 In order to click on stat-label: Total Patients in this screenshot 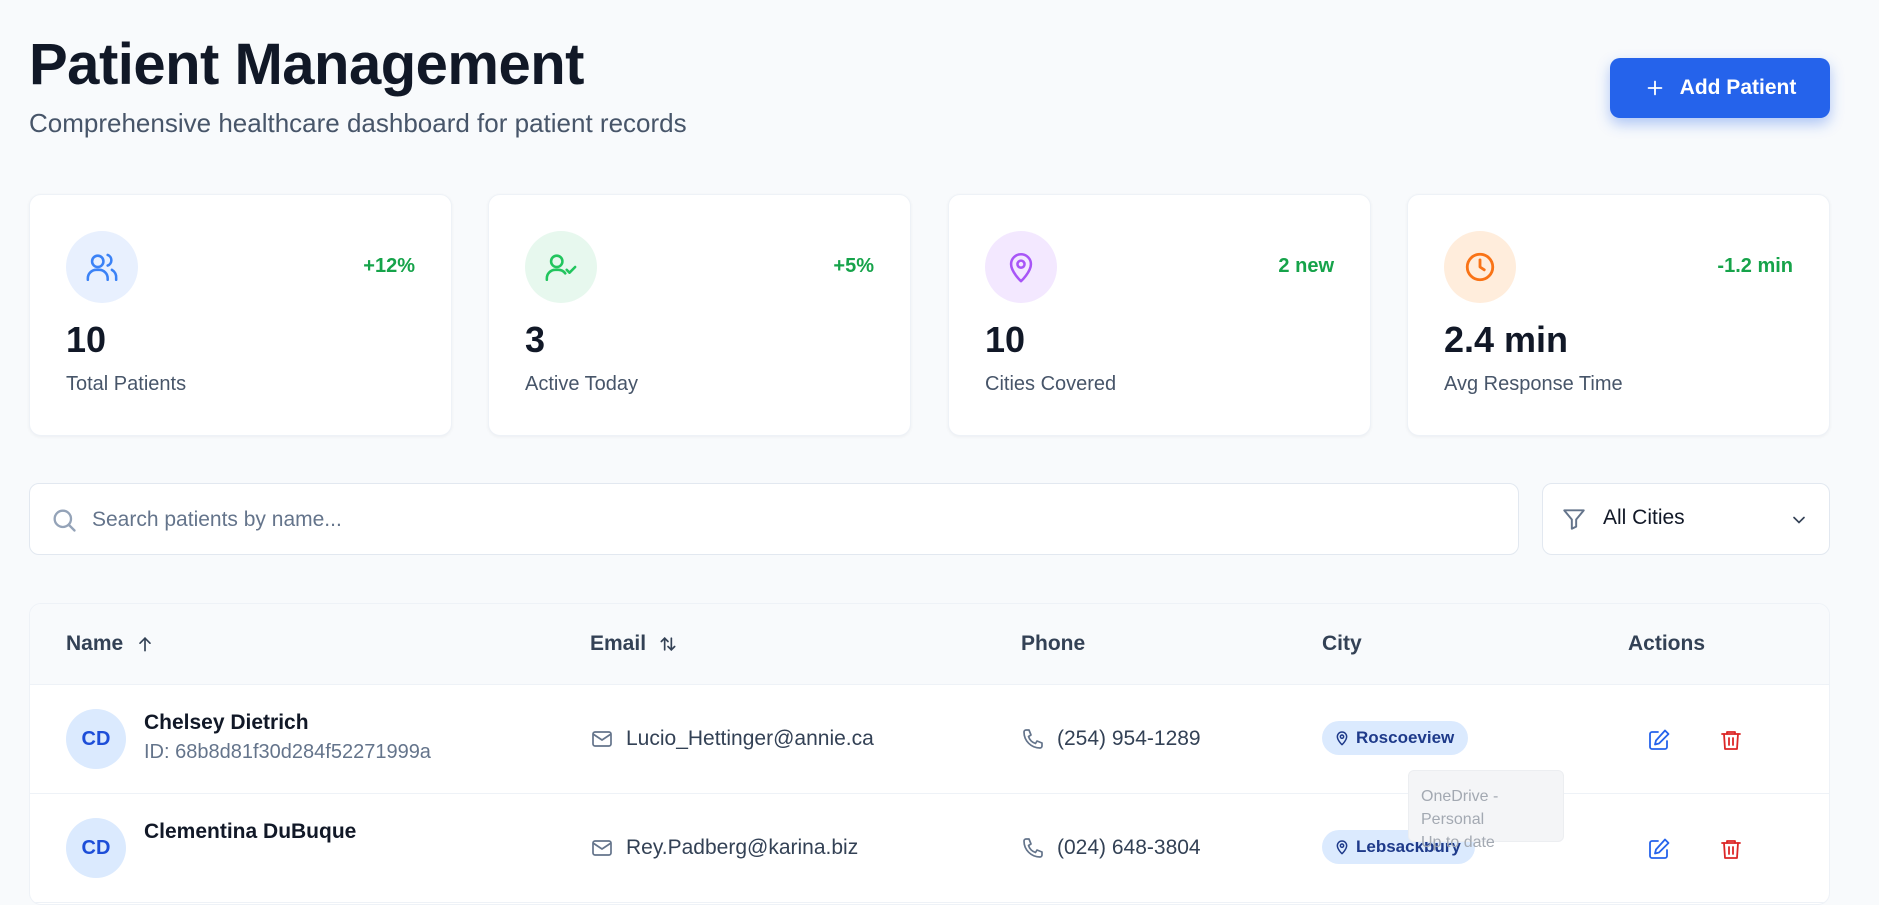, I will do `click(126, 384)`.